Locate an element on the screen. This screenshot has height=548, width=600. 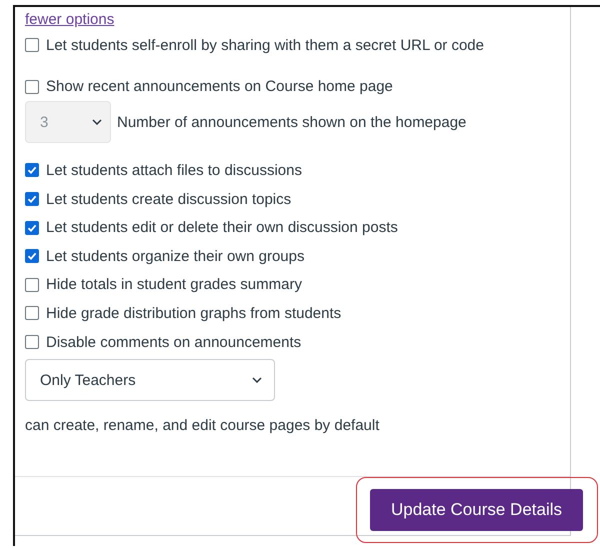
checkbox-label: Let students attach files to discussions is located at coordinates (174, 170).